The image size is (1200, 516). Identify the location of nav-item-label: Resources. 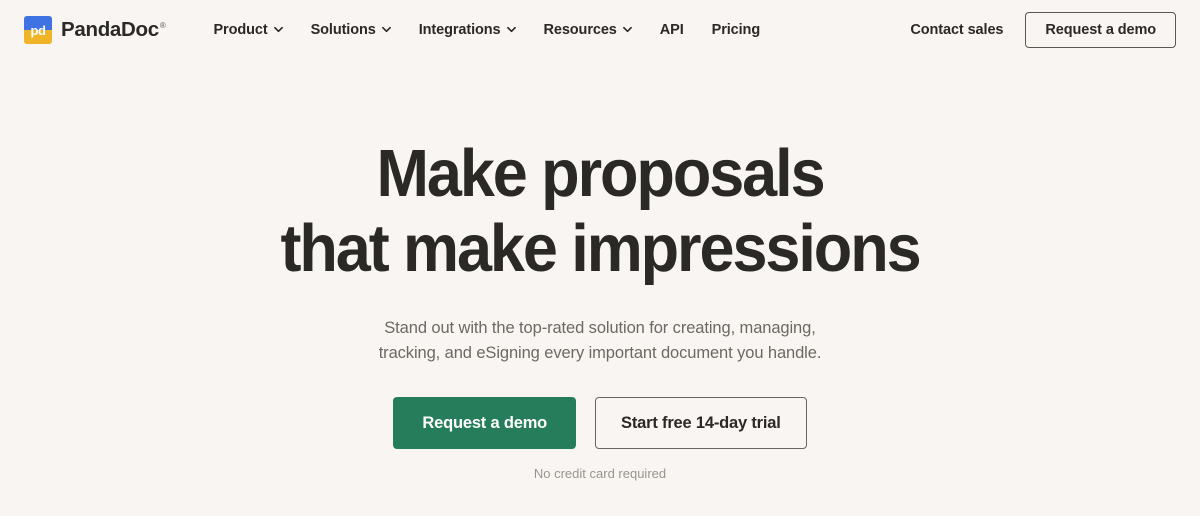
(580, 30).